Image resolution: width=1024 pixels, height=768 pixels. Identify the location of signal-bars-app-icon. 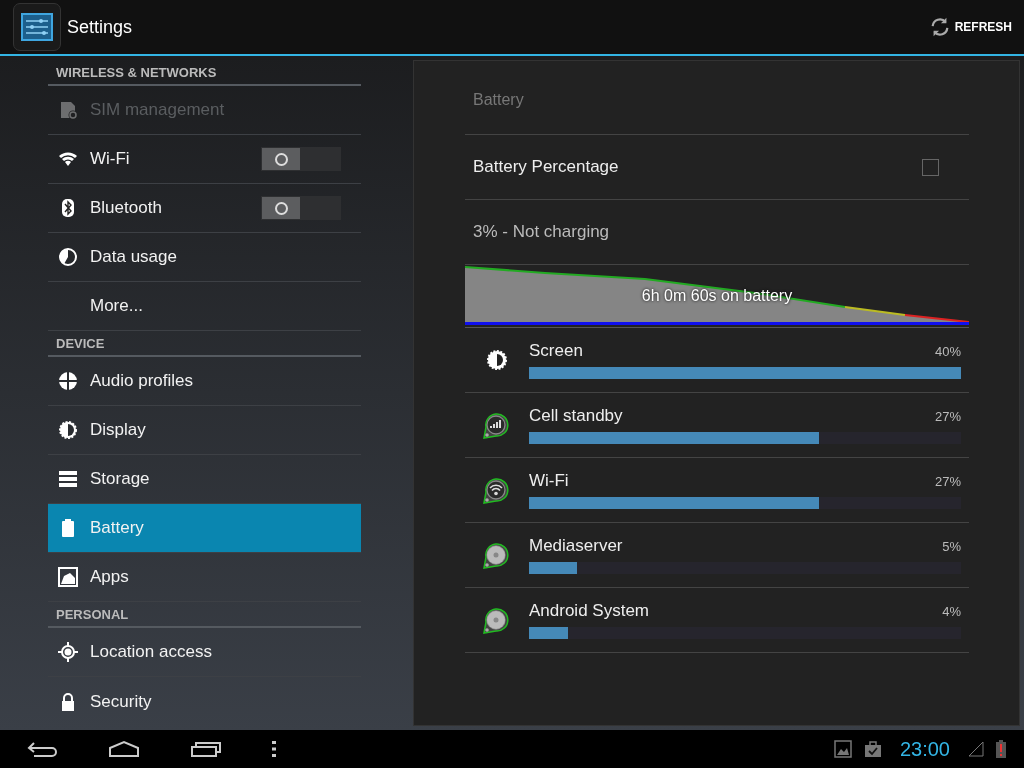
(497, 425).